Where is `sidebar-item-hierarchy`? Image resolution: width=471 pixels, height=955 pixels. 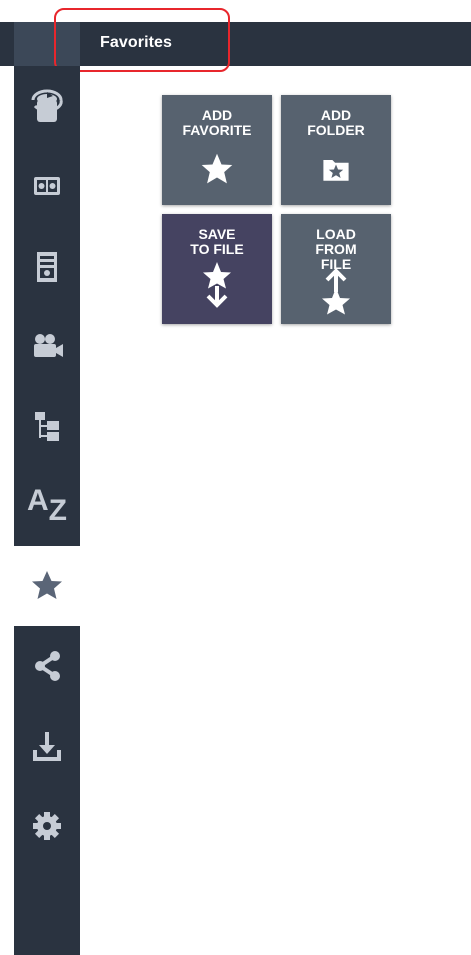
sidebar-item-hierarchy is located at coordinates (47, 426).